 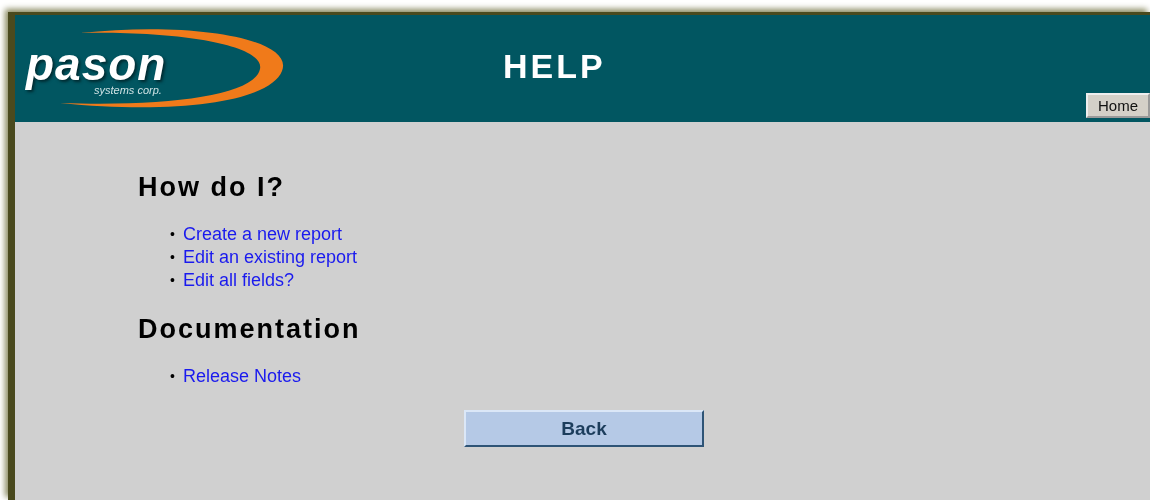 What do you see at coordinates (262, 234) in the screenshot?
I see `help-link: Create a new report` at bounding box center [262, 234].